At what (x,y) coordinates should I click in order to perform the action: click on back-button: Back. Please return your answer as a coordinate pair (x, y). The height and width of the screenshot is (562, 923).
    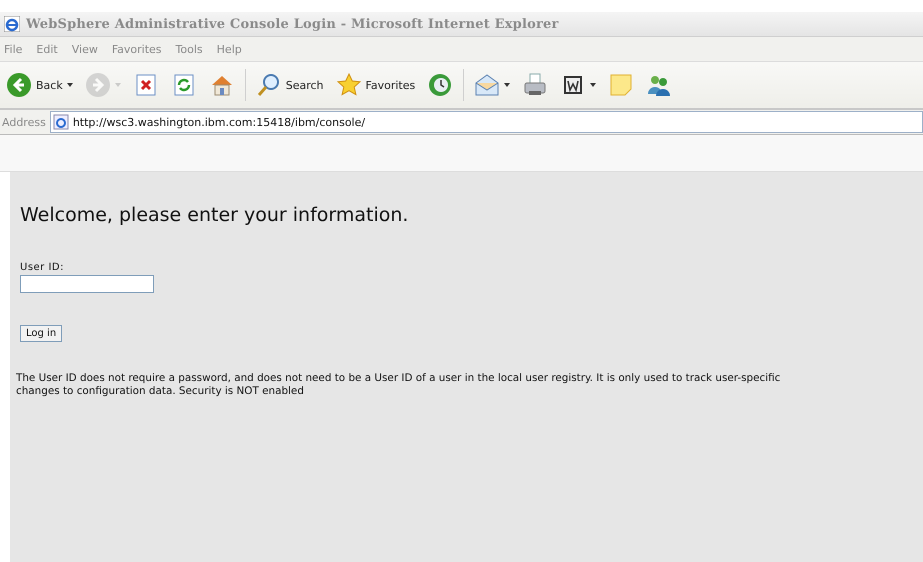
    Looking at the image, I should click on (39, 85).